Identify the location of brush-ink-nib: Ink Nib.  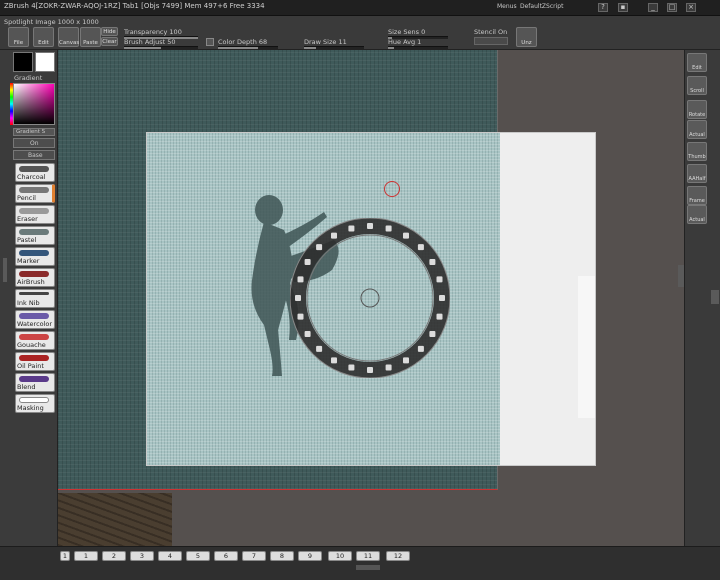
(35, 298).